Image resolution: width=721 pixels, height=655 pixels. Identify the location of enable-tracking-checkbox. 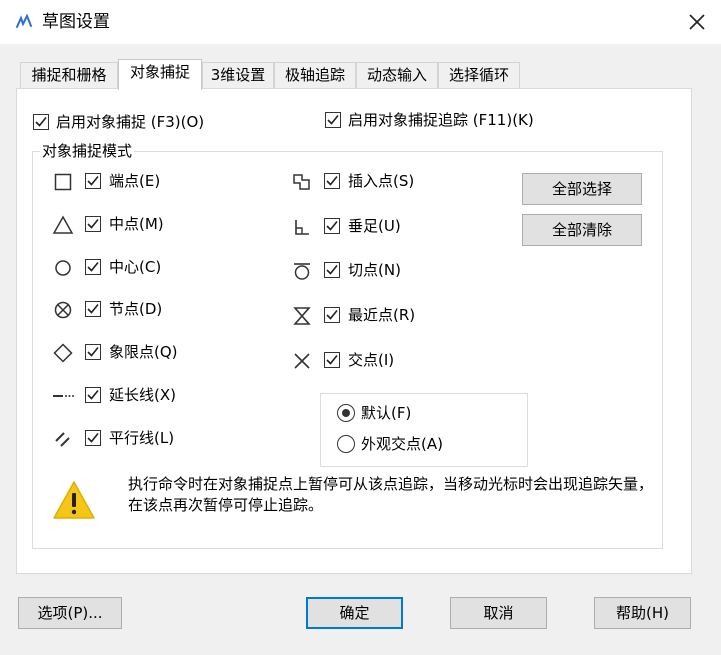
(333, 120).